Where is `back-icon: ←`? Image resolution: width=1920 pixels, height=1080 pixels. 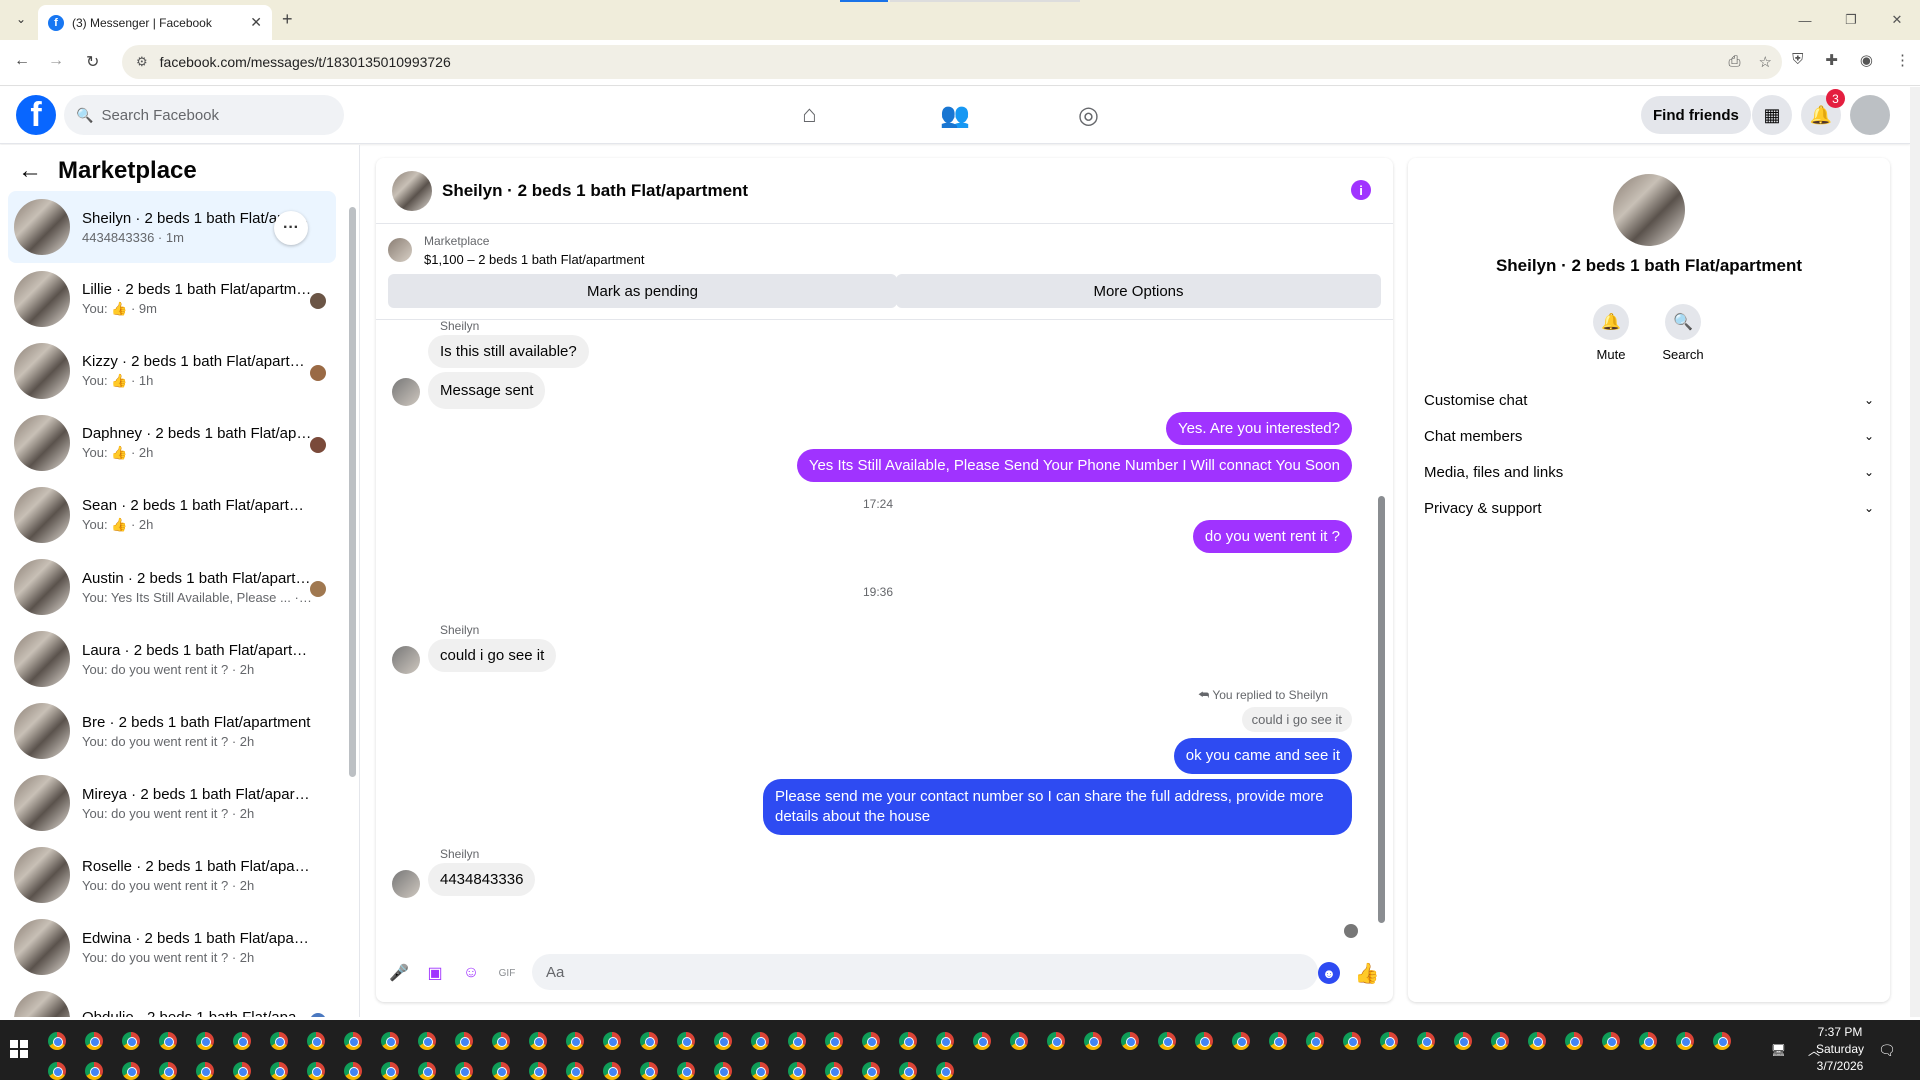
back-icon: ← is located at coordinates (22, 61).